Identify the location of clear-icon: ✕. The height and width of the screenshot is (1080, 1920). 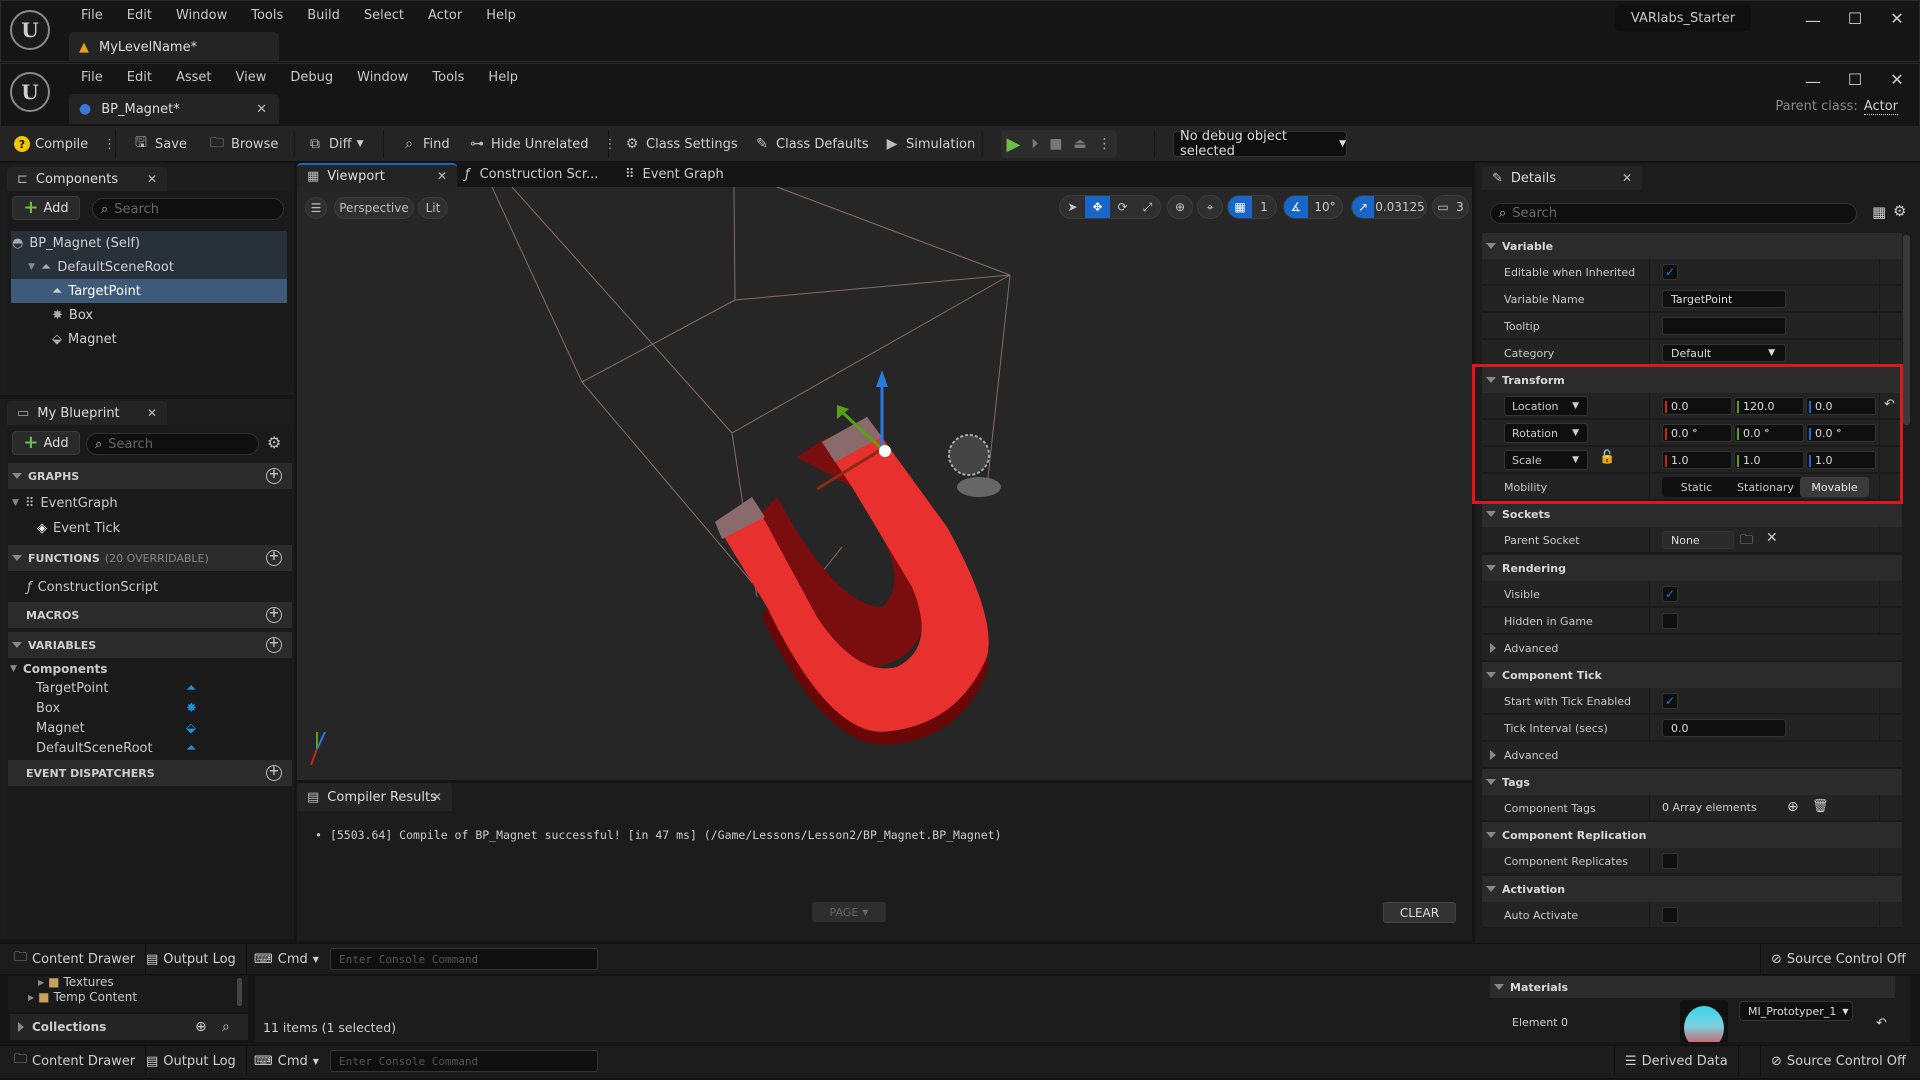
(1772, 538).